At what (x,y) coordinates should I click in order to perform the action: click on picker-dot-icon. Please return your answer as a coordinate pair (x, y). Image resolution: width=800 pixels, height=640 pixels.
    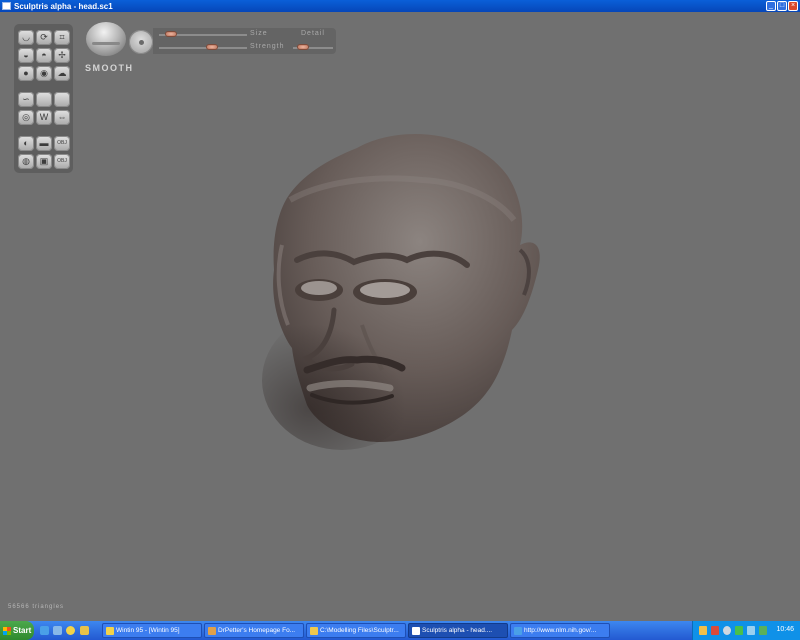
    Looking at the image, I should click on (141, 42).